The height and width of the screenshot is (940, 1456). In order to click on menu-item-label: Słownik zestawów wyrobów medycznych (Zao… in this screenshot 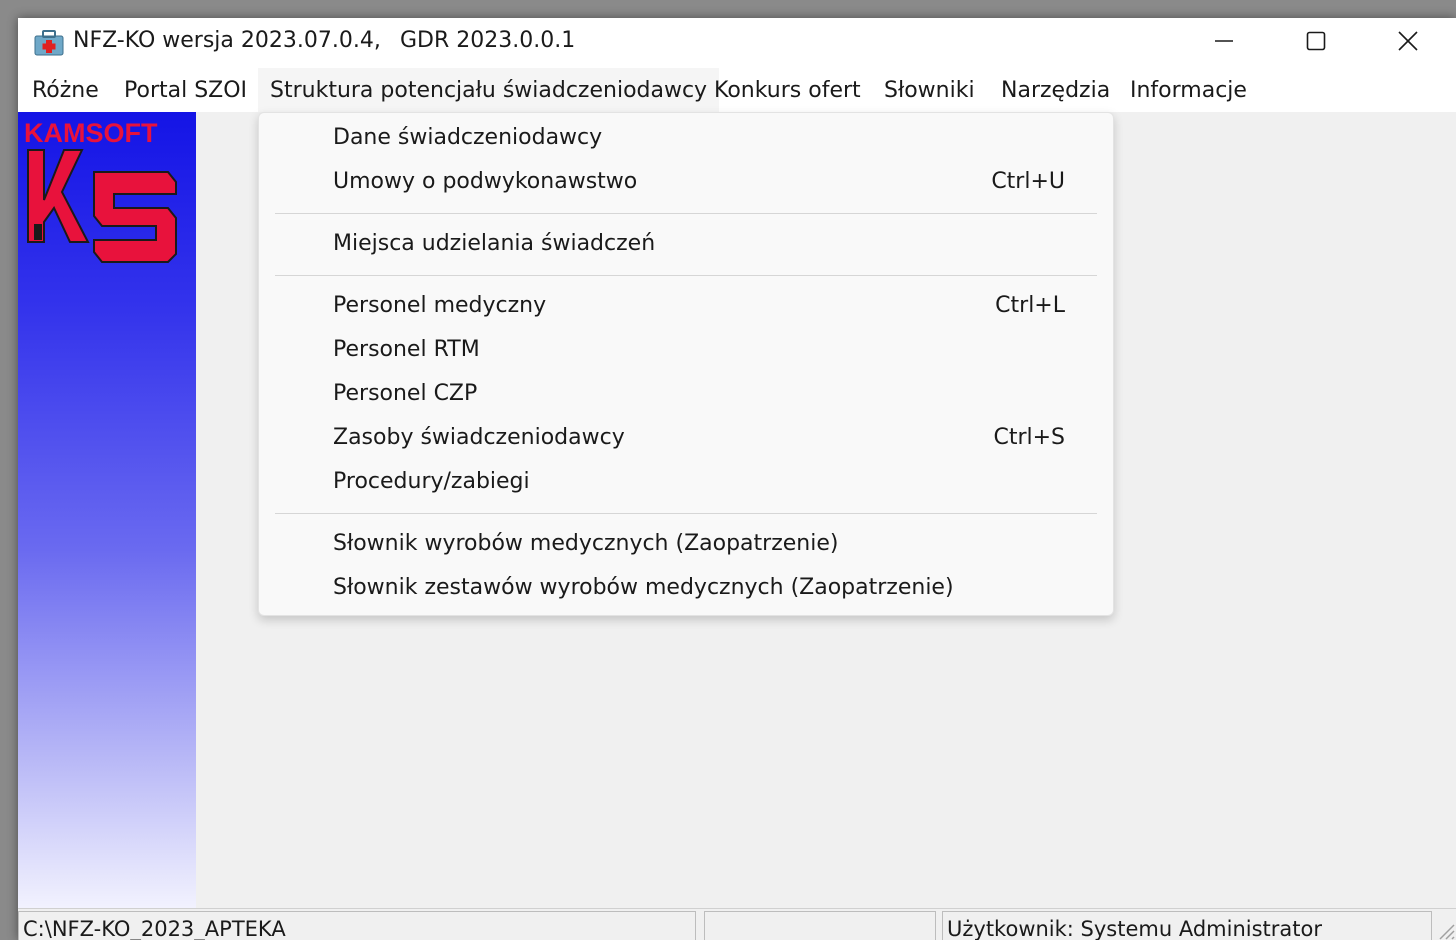, I will do `click(643, 587)`.